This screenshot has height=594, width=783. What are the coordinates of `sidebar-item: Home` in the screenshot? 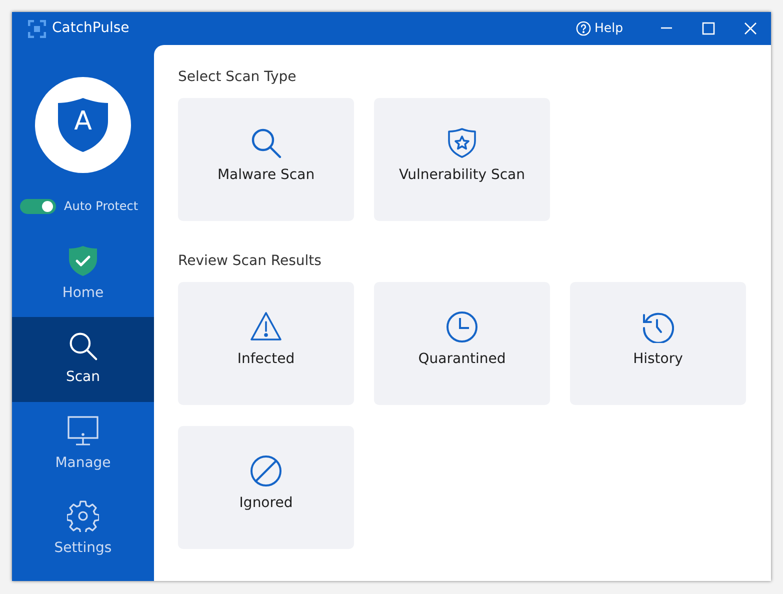 It's located at (83, 274).